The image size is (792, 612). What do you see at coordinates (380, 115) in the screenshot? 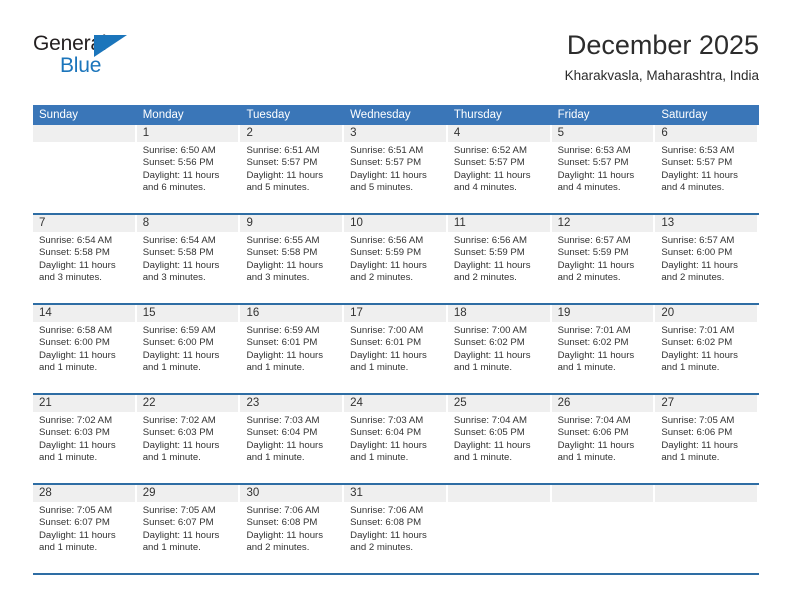
I see `weekday-header-wednesday: Wednesday` at bounding box center [380, 115].